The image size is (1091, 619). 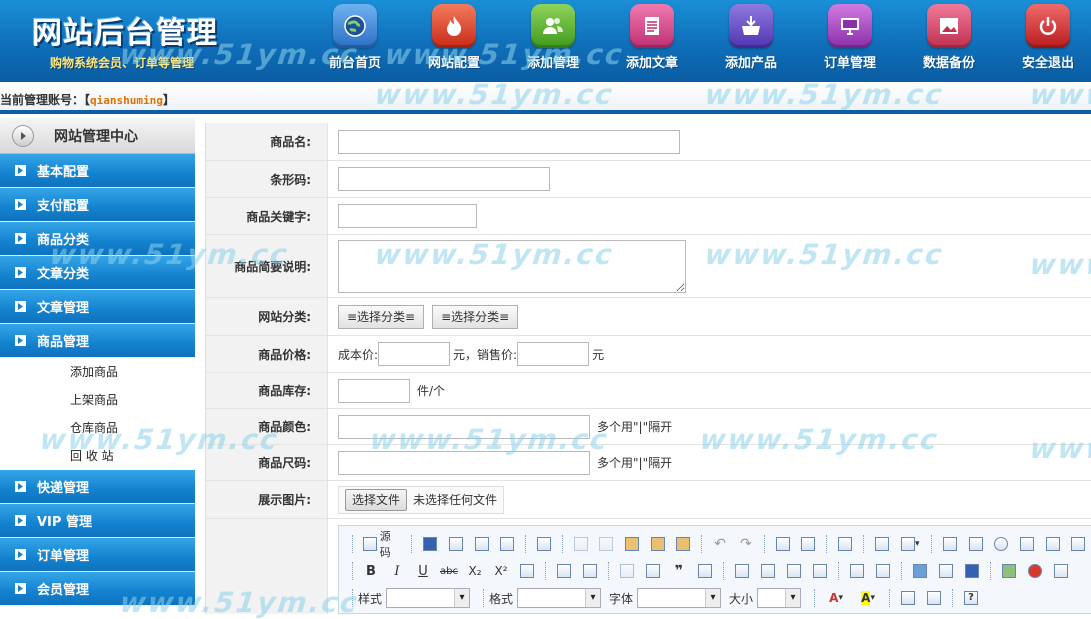 What do you see at coordinates (407, 216) in the screenshot?
I see `keywords-input` at bounding box center [407, 216].